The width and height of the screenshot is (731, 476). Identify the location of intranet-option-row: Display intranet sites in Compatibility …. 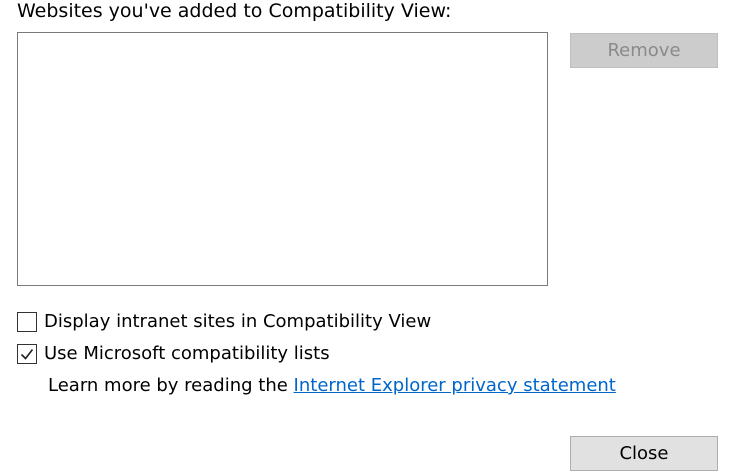
(224, 322).